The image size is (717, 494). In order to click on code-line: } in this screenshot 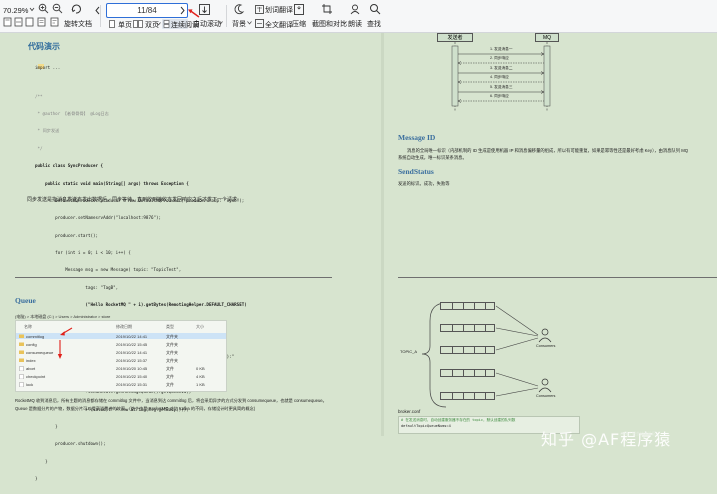, I will do `click(36, 479)`.